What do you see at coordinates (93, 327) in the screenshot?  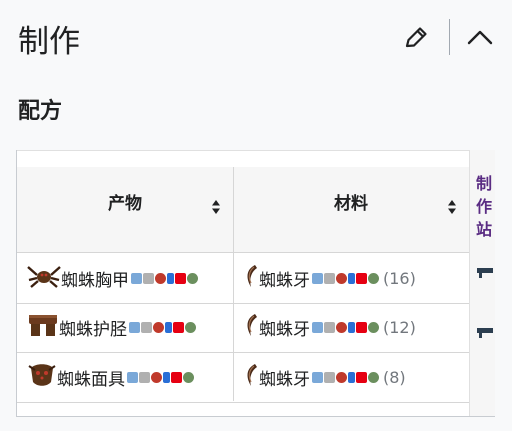 I see `product-link: 蜘蛛护胫` at bounding box center [93, 327].